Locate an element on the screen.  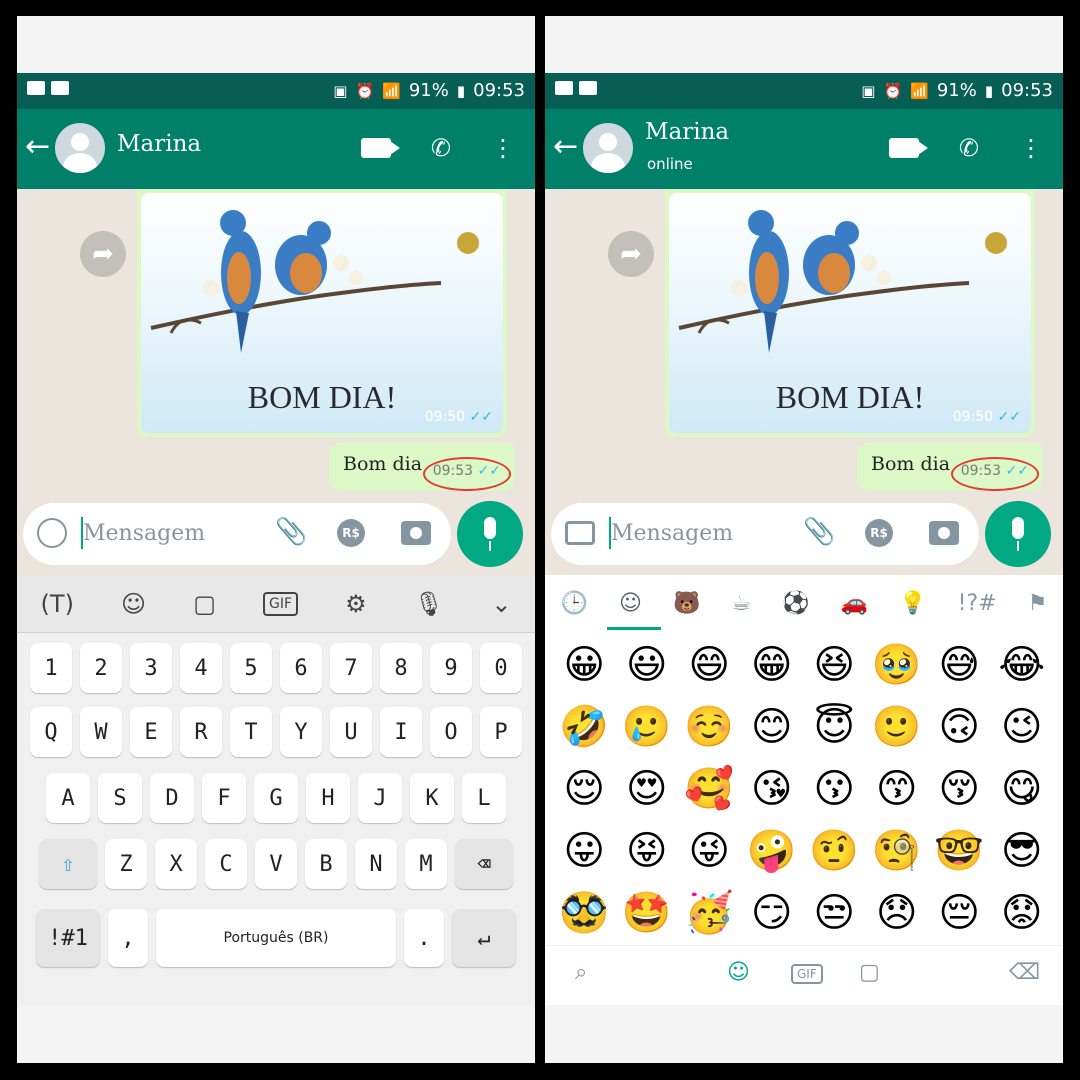
emoji-category-7: !?# is located at coordinates (977, 603).